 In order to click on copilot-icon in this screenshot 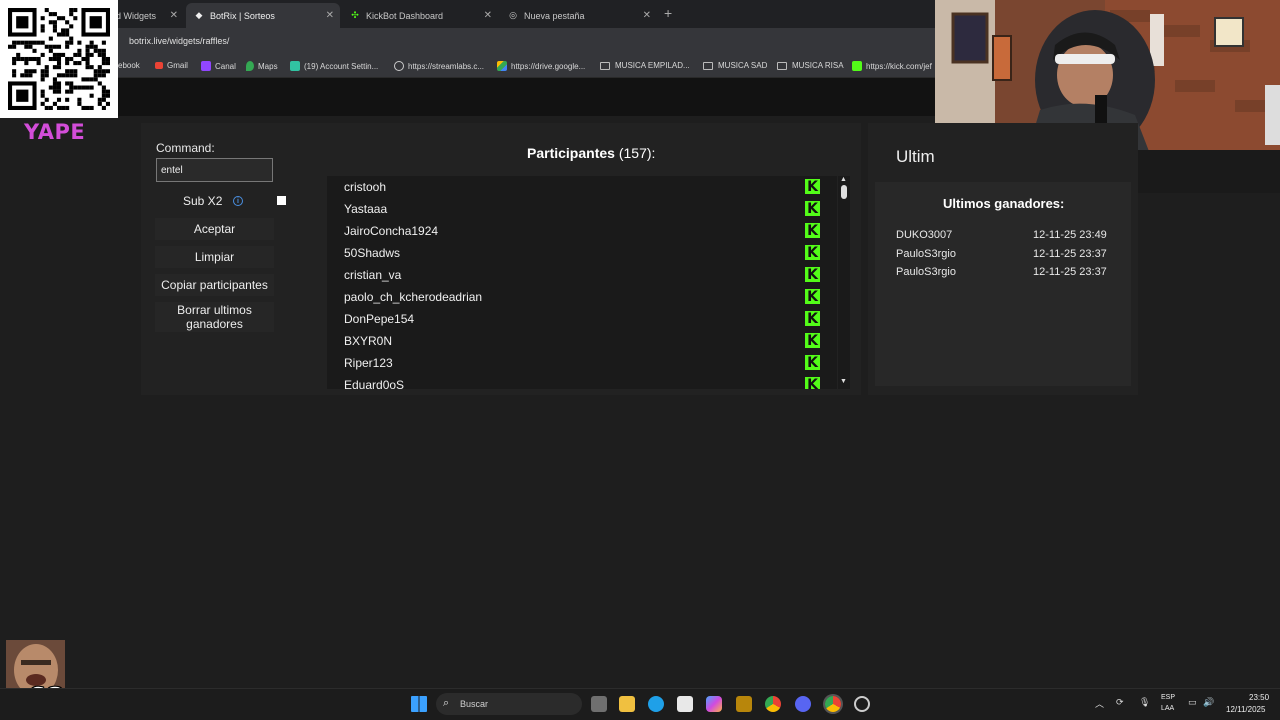, I will do `click(714, 704)`.